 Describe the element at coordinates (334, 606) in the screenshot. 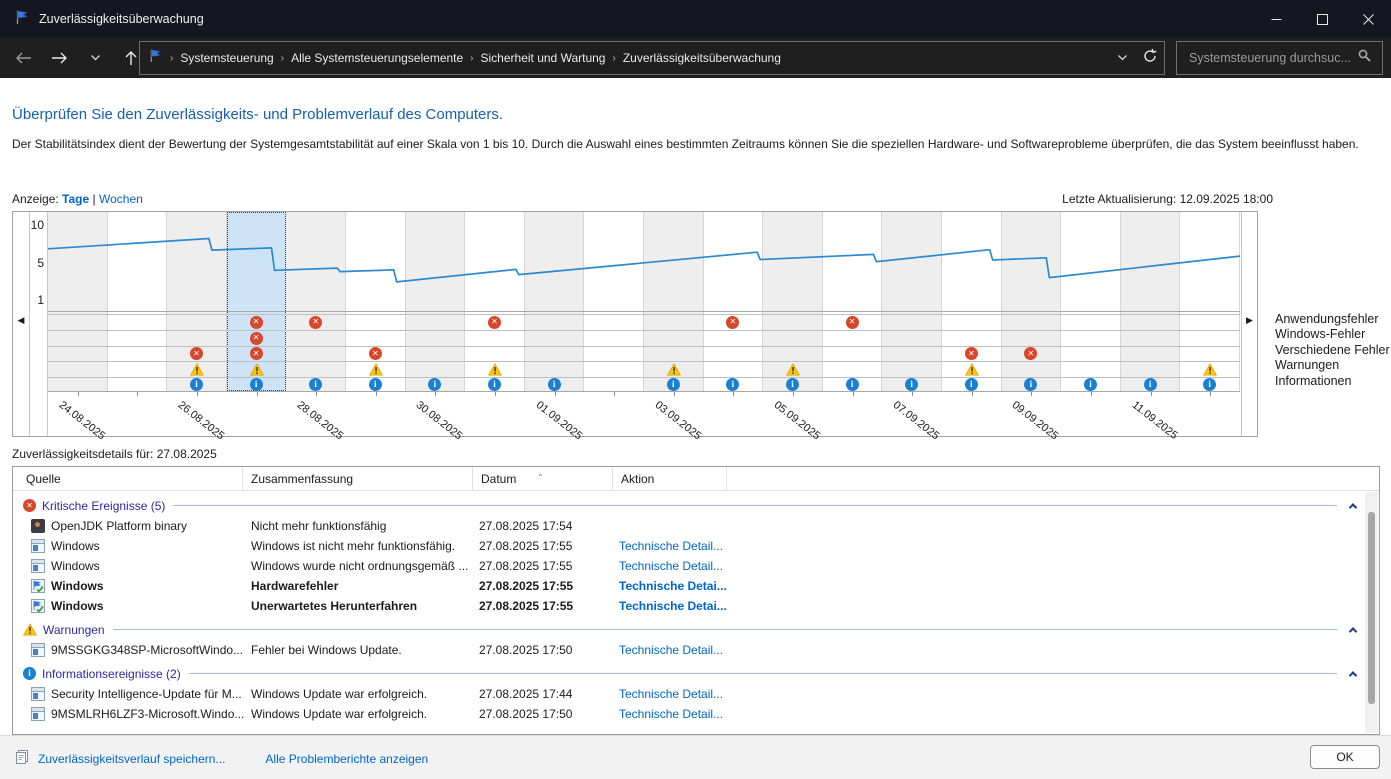

I see `event-summary-cell: Unerwartetes Herunterfahren` at that location.